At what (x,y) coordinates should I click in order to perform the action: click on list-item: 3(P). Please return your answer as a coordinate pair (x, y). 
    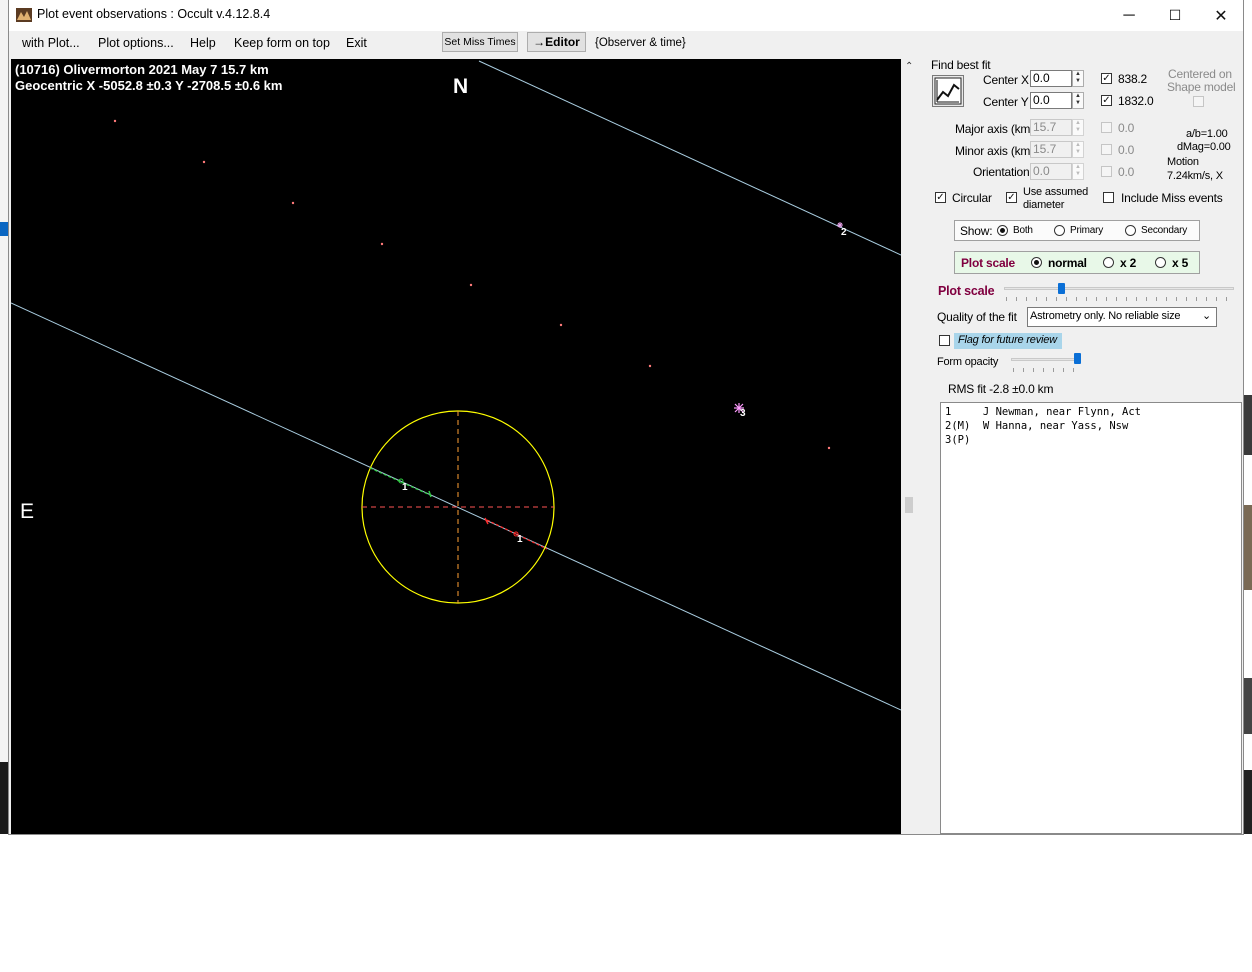
    Looking at the image, I should click on (1093, 440).